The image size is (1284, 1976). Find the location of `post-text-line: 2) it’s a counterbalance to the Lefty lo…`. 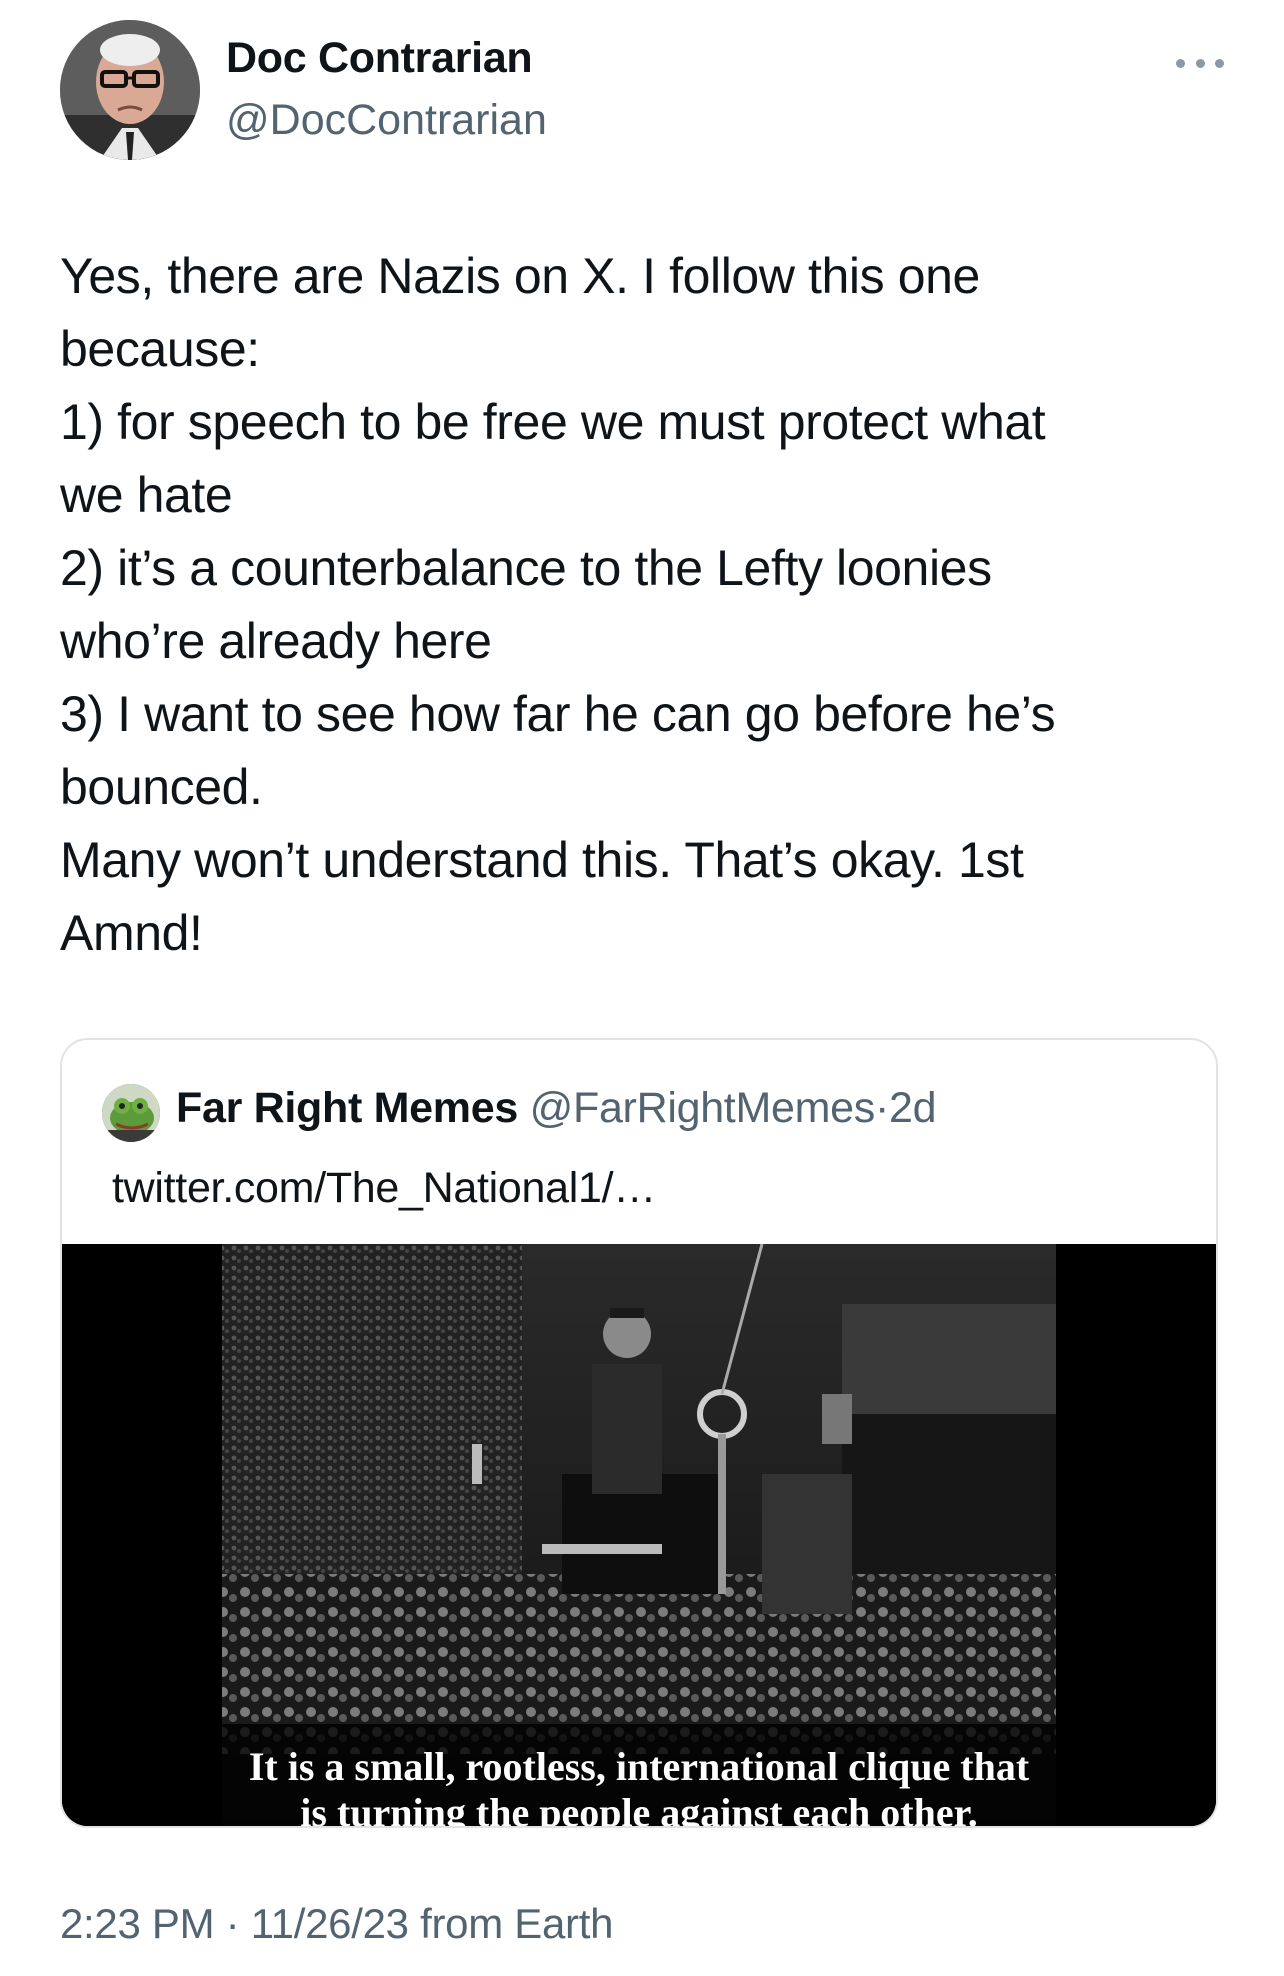

post-text-line: 2) it’s a counterbalance to the Lefty lo… is located at coordinates (526, 568).